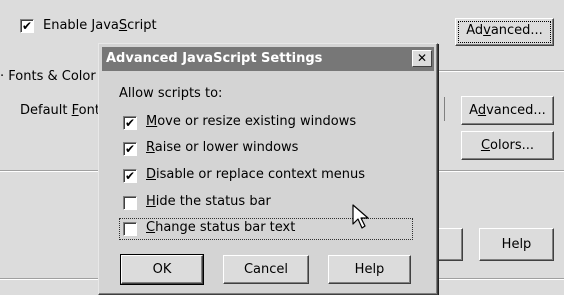  Describe the element at coordinates (60, 110) in the screenshot. I see `default-font-label: Default Font` at that location.